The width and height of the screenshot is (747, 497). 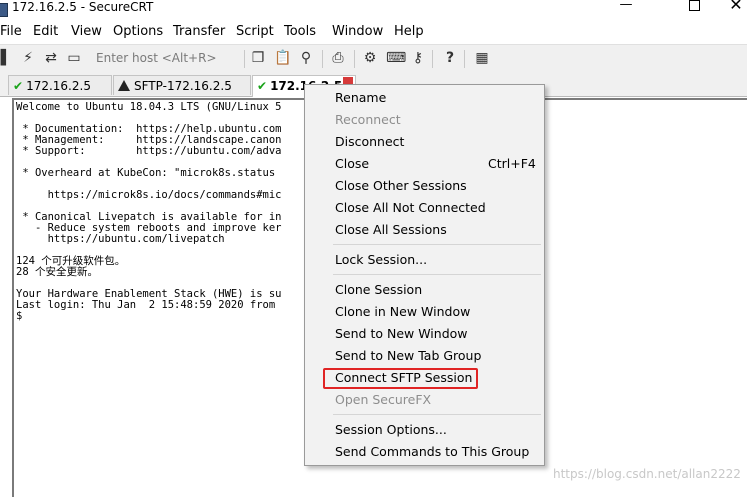 What do you see at coordinates (401, 334) in the screenshot?
I see `menu-item-send-to-new-window: Send to New Window` at bounding box center [401, 334].